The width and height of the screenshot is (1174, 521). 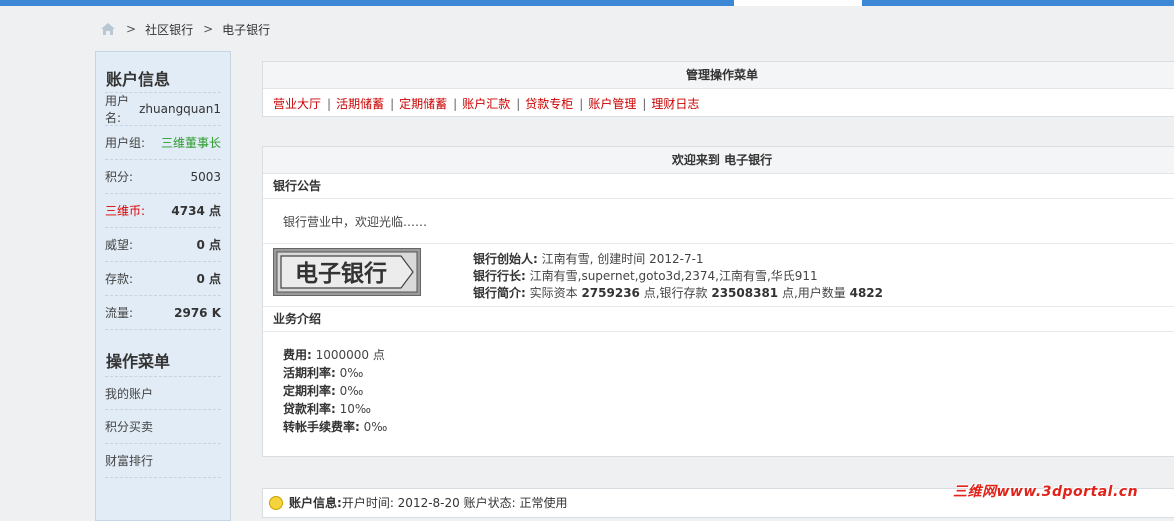 What do you see at coordinates (119, 313) in the screenshot?
I see `row-label: 流量:` at bounding box center [119, 313].